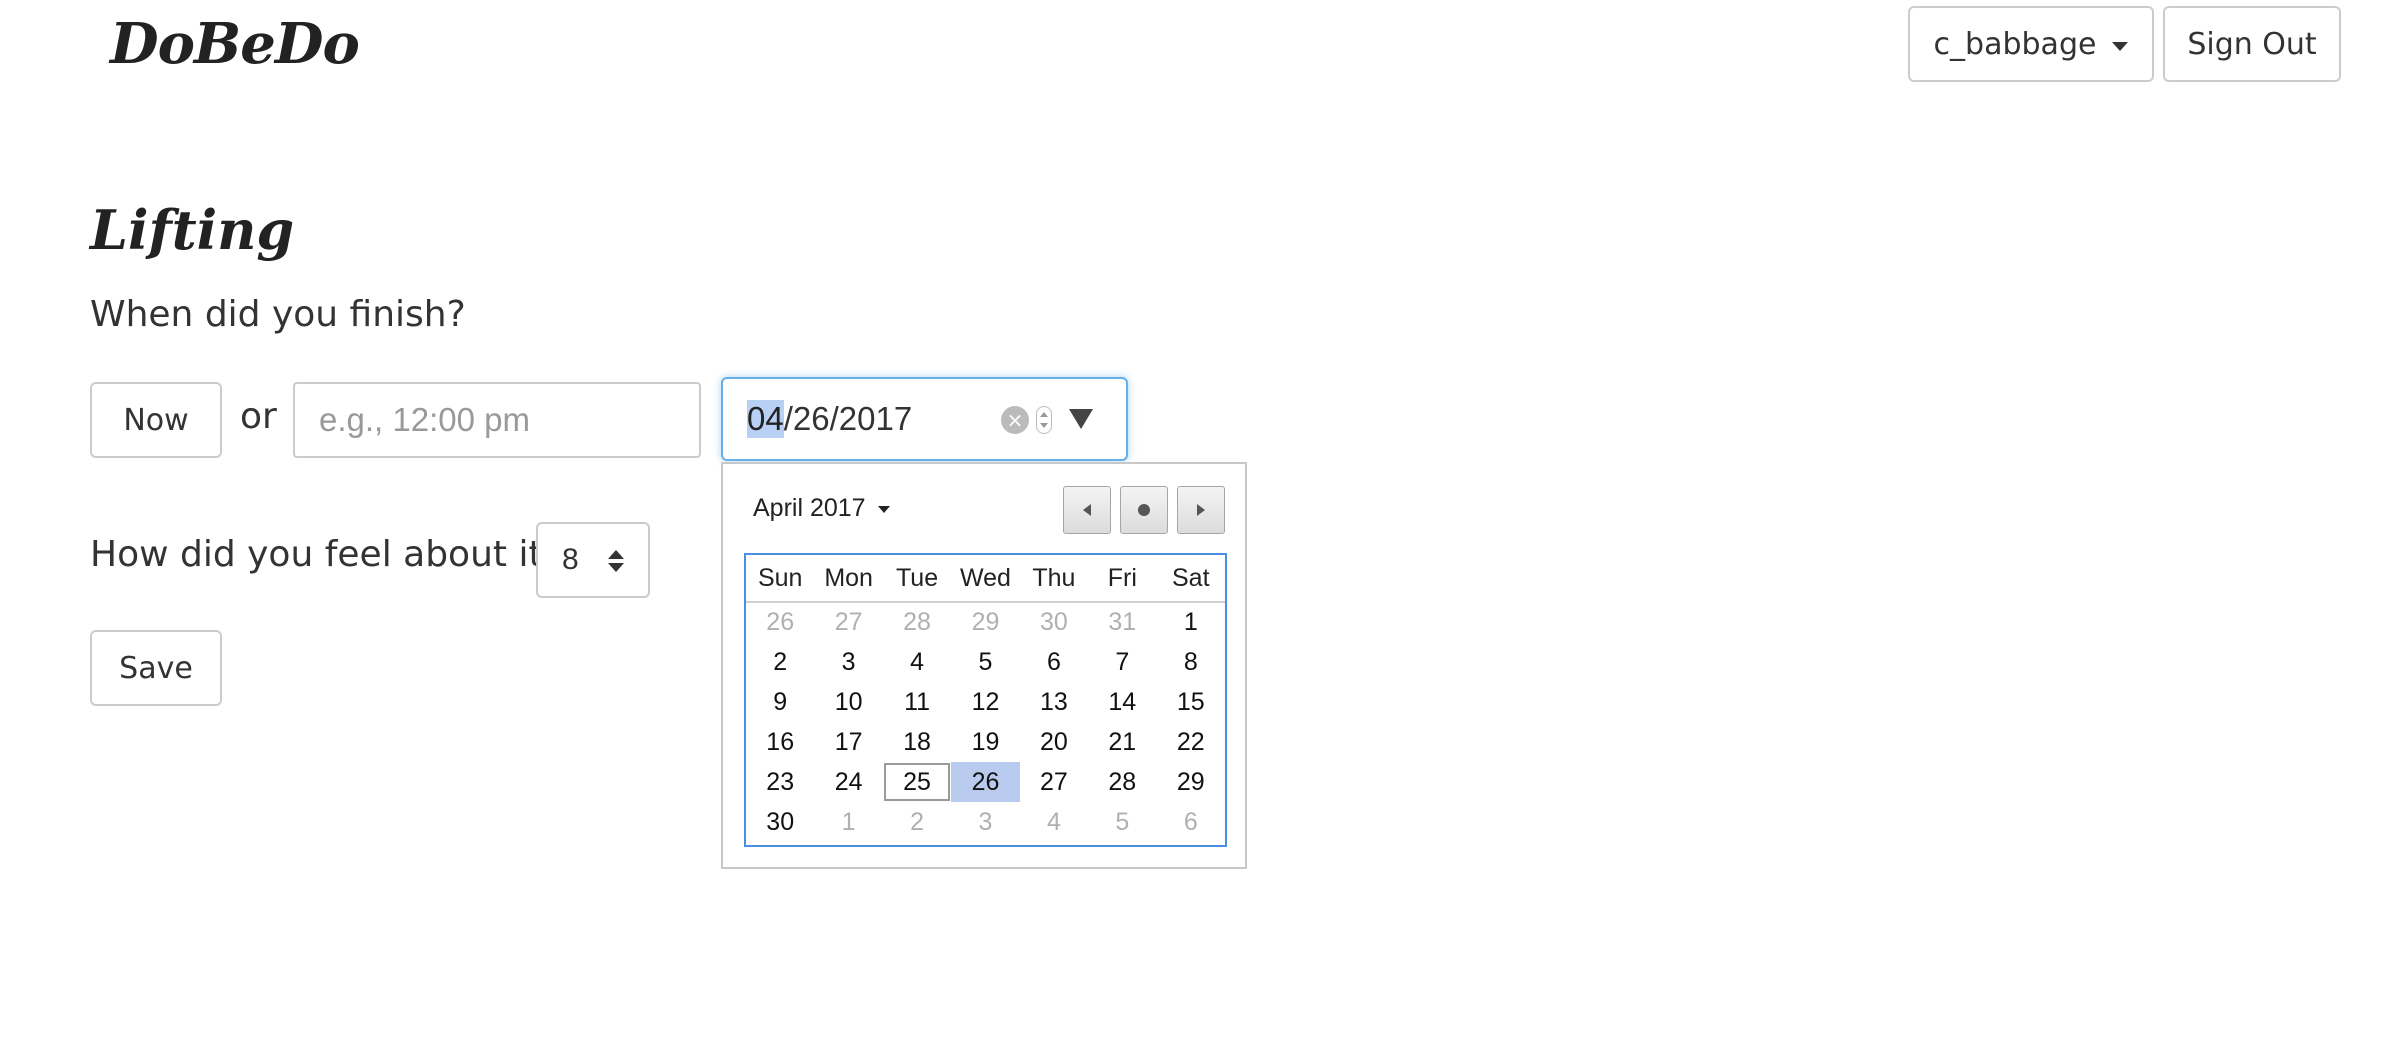 The height and width of the screenshot is (1050, 2386). I want to click on calendar-day: 5, so click(985, 662).